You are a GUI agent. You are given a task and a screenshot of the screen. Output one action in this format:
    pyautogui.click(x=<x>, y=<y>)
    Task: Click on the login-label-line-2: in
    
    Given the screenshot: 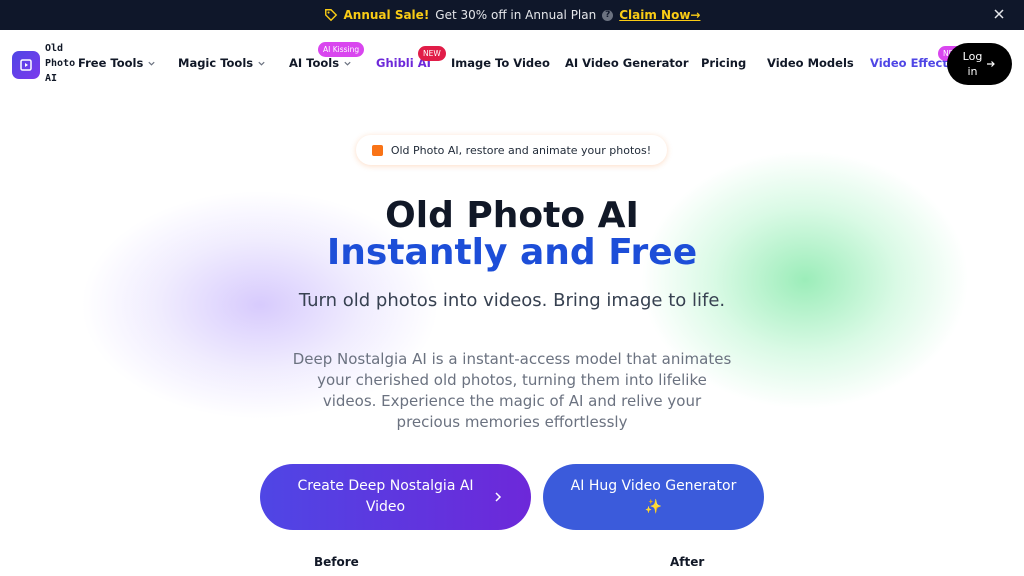 What is the action you would take?
    pyautogui.click(x=972, y=71)
    